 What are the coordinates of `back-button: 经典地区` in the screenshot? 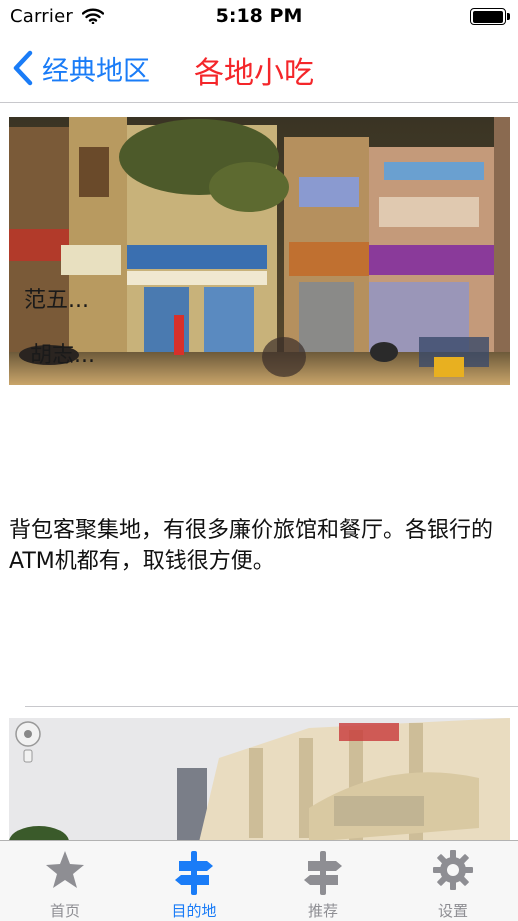 It's located at (81, 68).